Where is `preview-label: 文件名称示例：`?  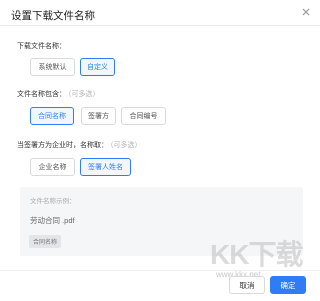 preview-label: 文件名称示例： is located at coordinates (53, 201).